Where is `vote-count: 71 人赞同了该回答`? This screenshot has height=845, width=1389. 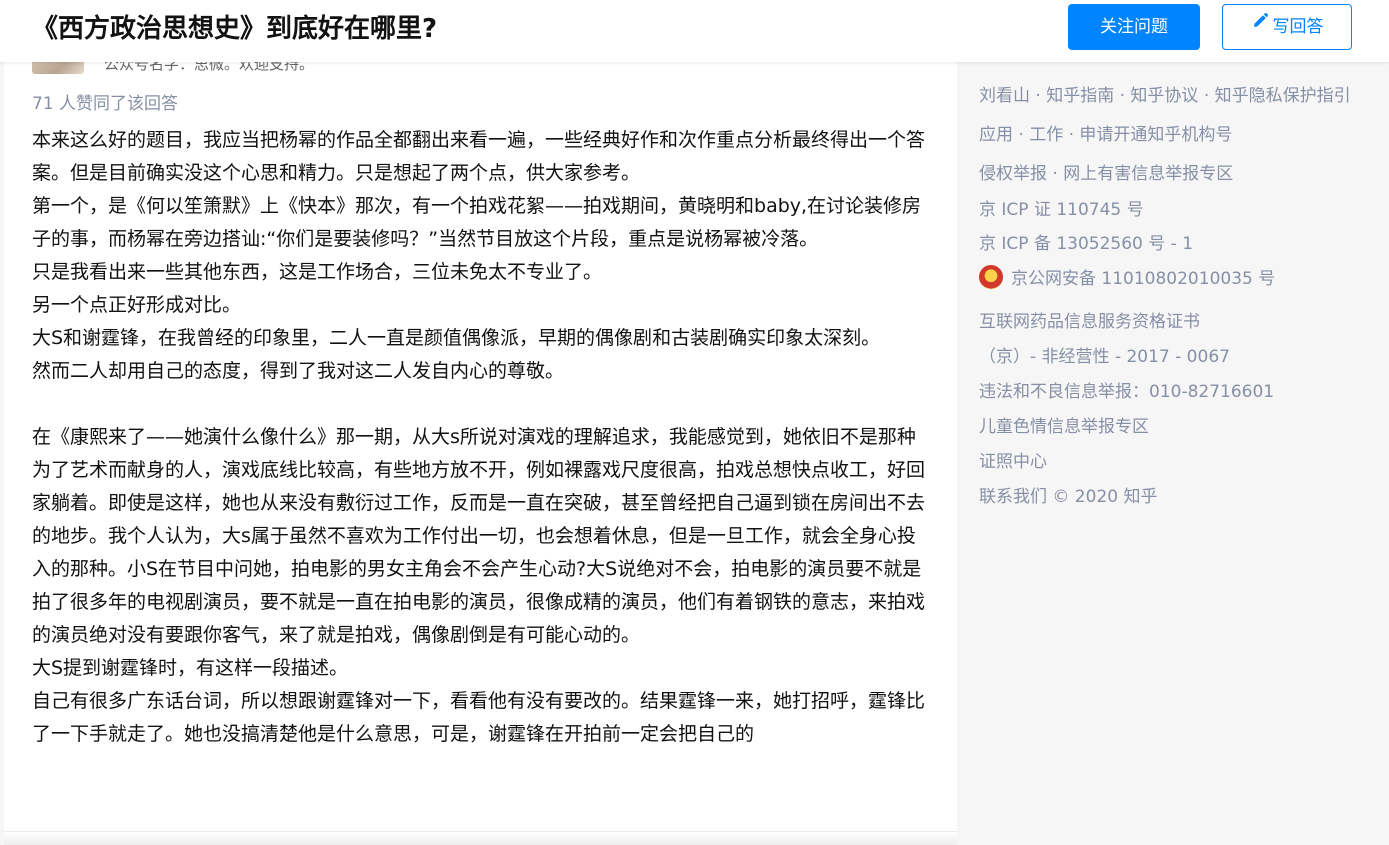
vote-count: 71 人赞同了该回答 is located at coordinates (105, 104).